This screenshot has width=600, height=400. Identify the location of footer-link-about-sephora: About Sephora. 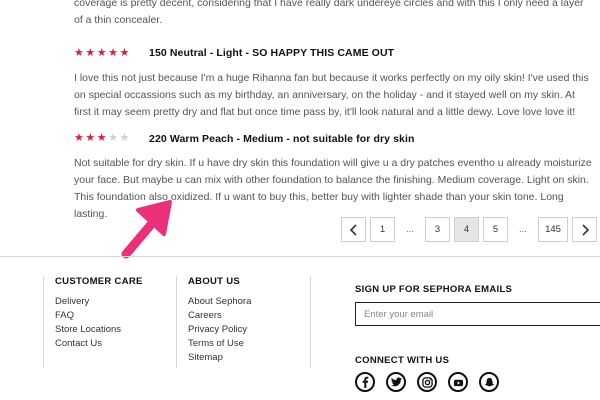
(219, 302).